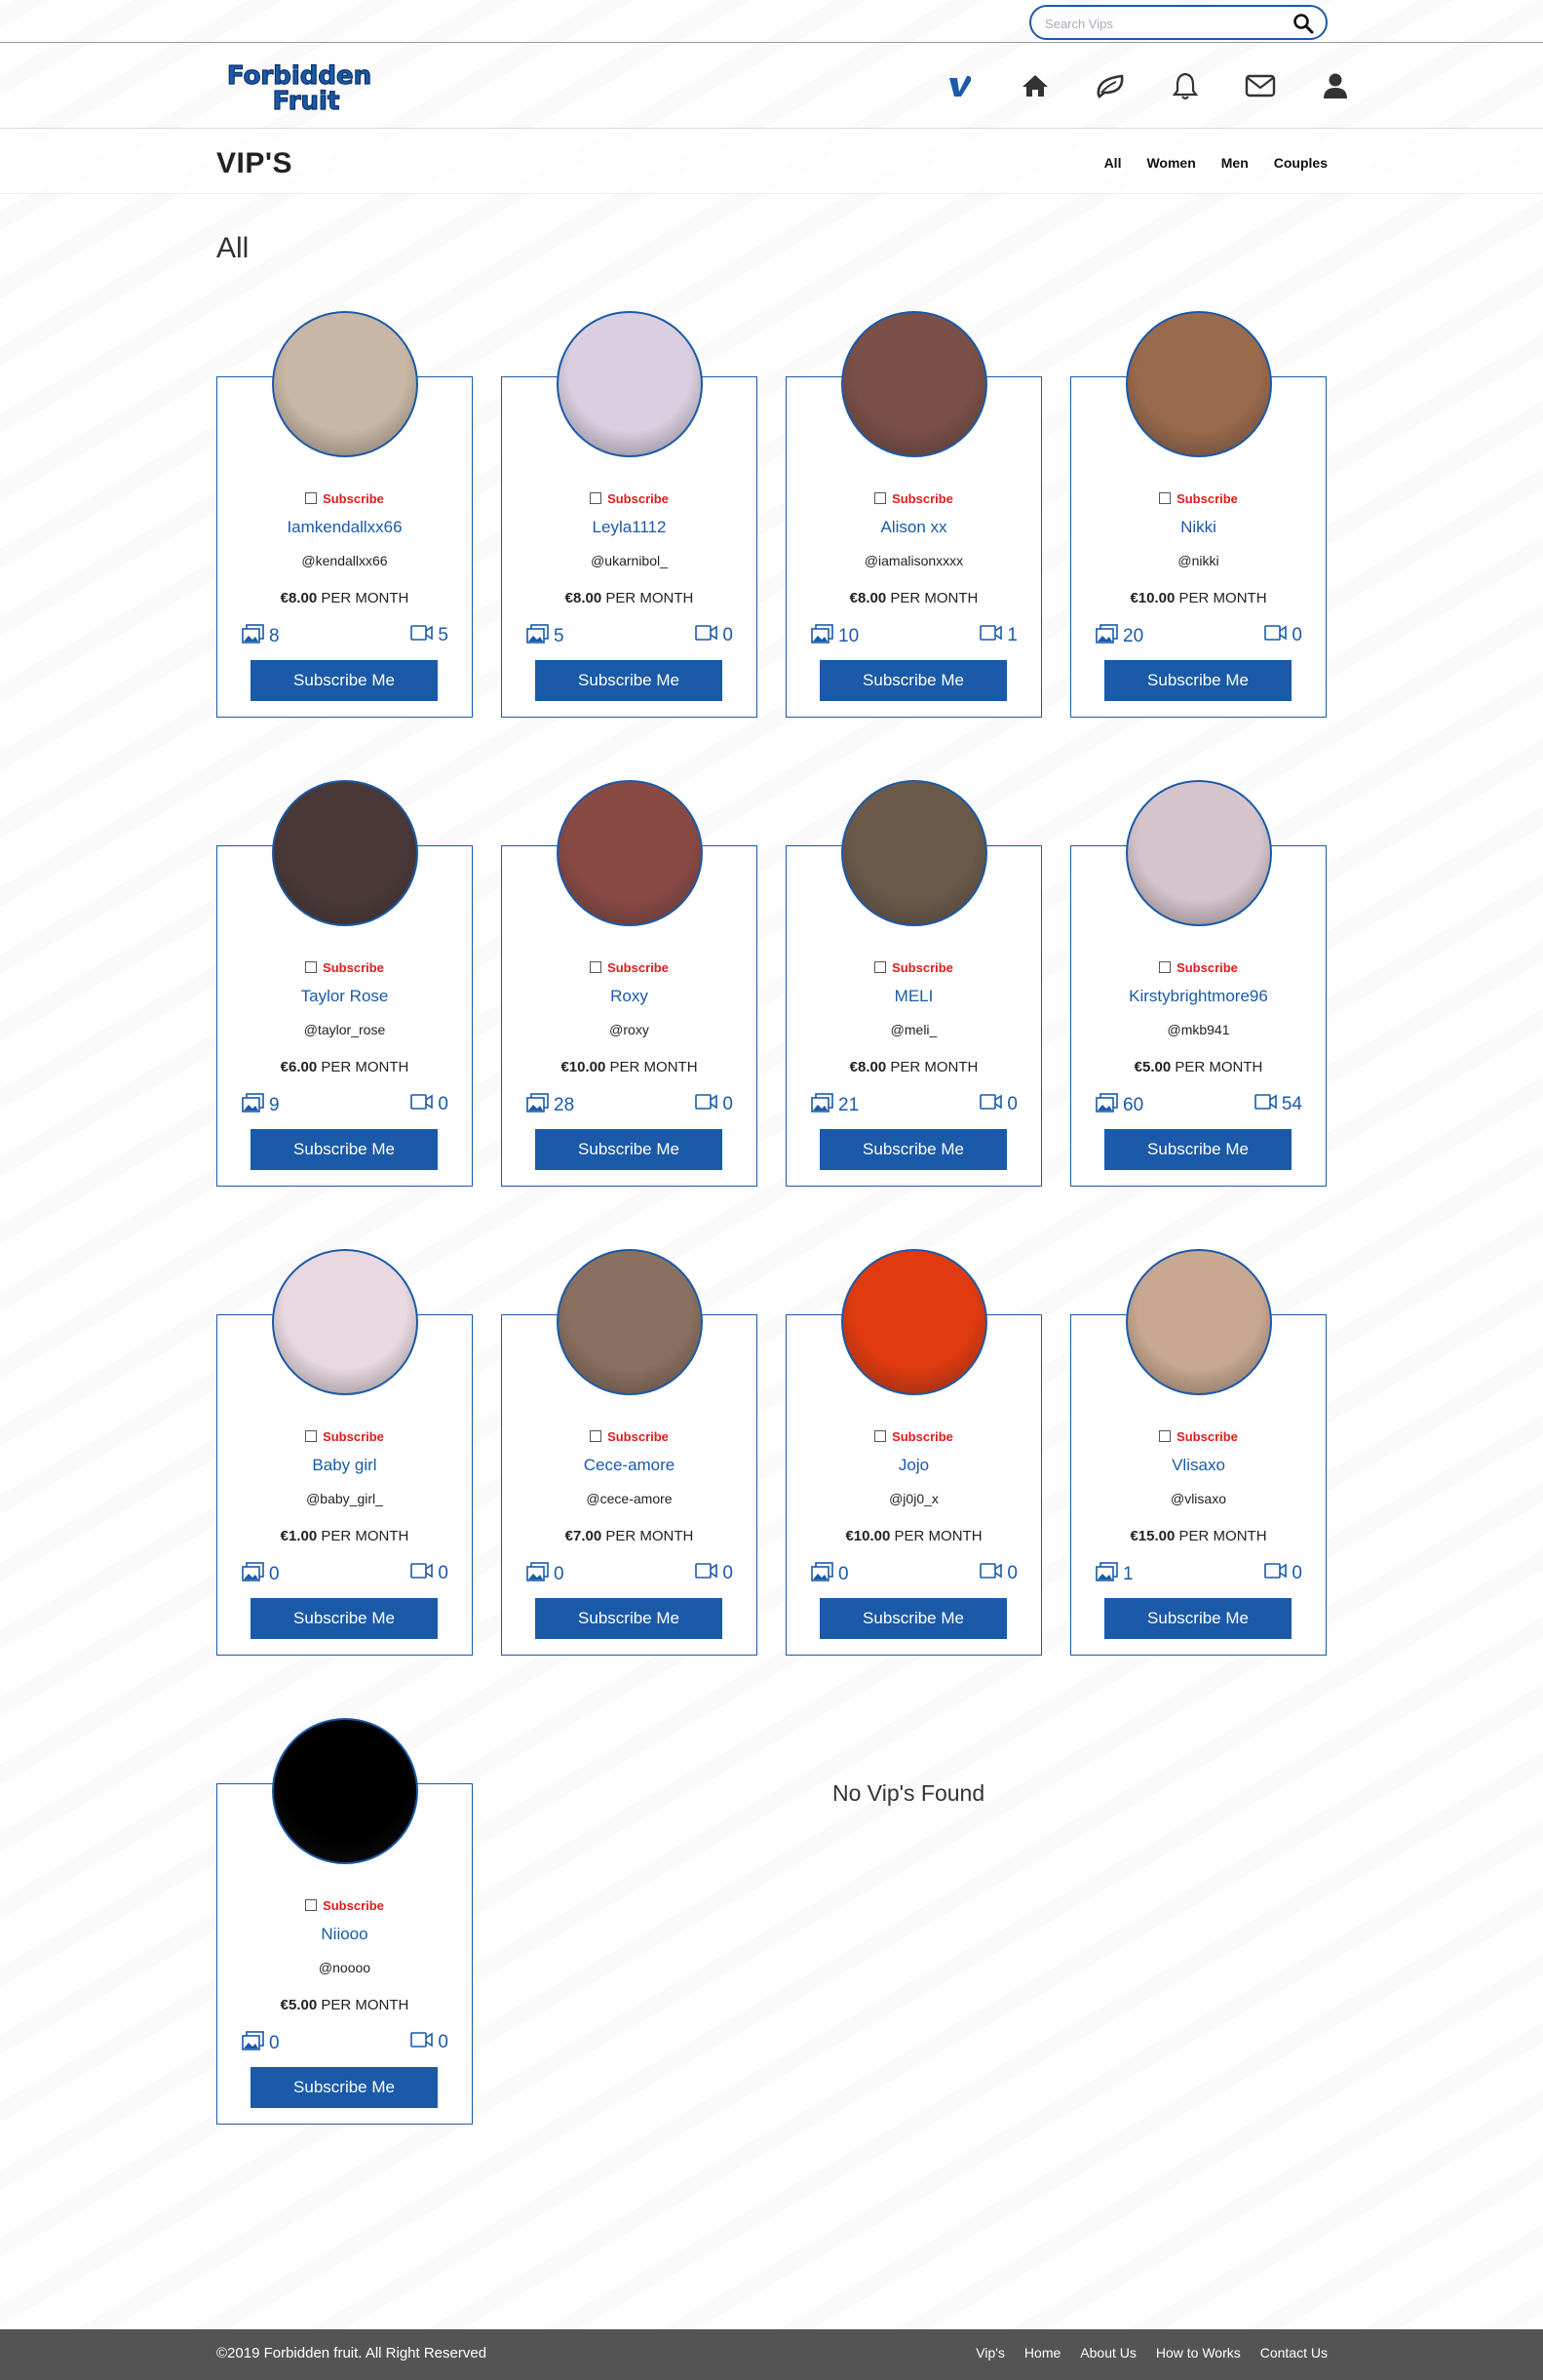  I want to click on filter-men: Men, so click(1235, 163).